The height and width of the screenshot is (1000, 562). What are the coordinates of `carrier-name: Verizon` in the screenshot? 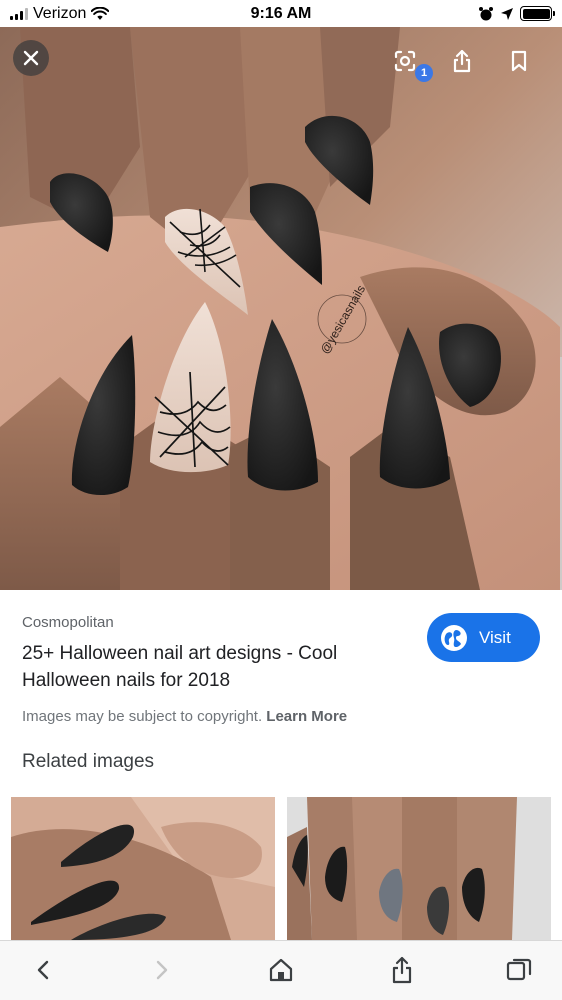 It's located at (60, 13).